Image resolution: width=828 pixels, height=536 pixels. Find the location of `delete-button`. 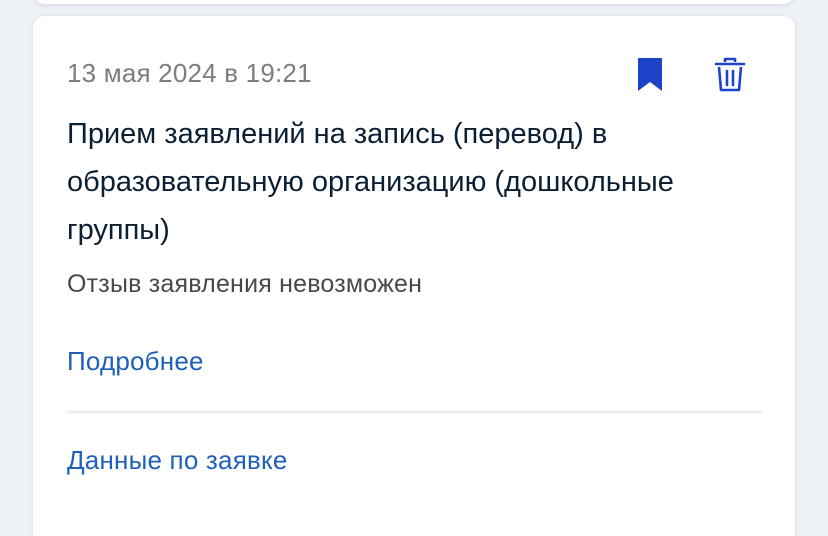

delete-button is located at coordinates (730, 75).